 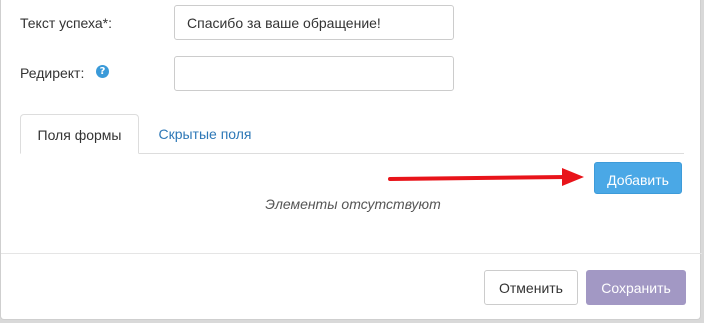 I want to click on footer-divider, so click(x=351, y=253).